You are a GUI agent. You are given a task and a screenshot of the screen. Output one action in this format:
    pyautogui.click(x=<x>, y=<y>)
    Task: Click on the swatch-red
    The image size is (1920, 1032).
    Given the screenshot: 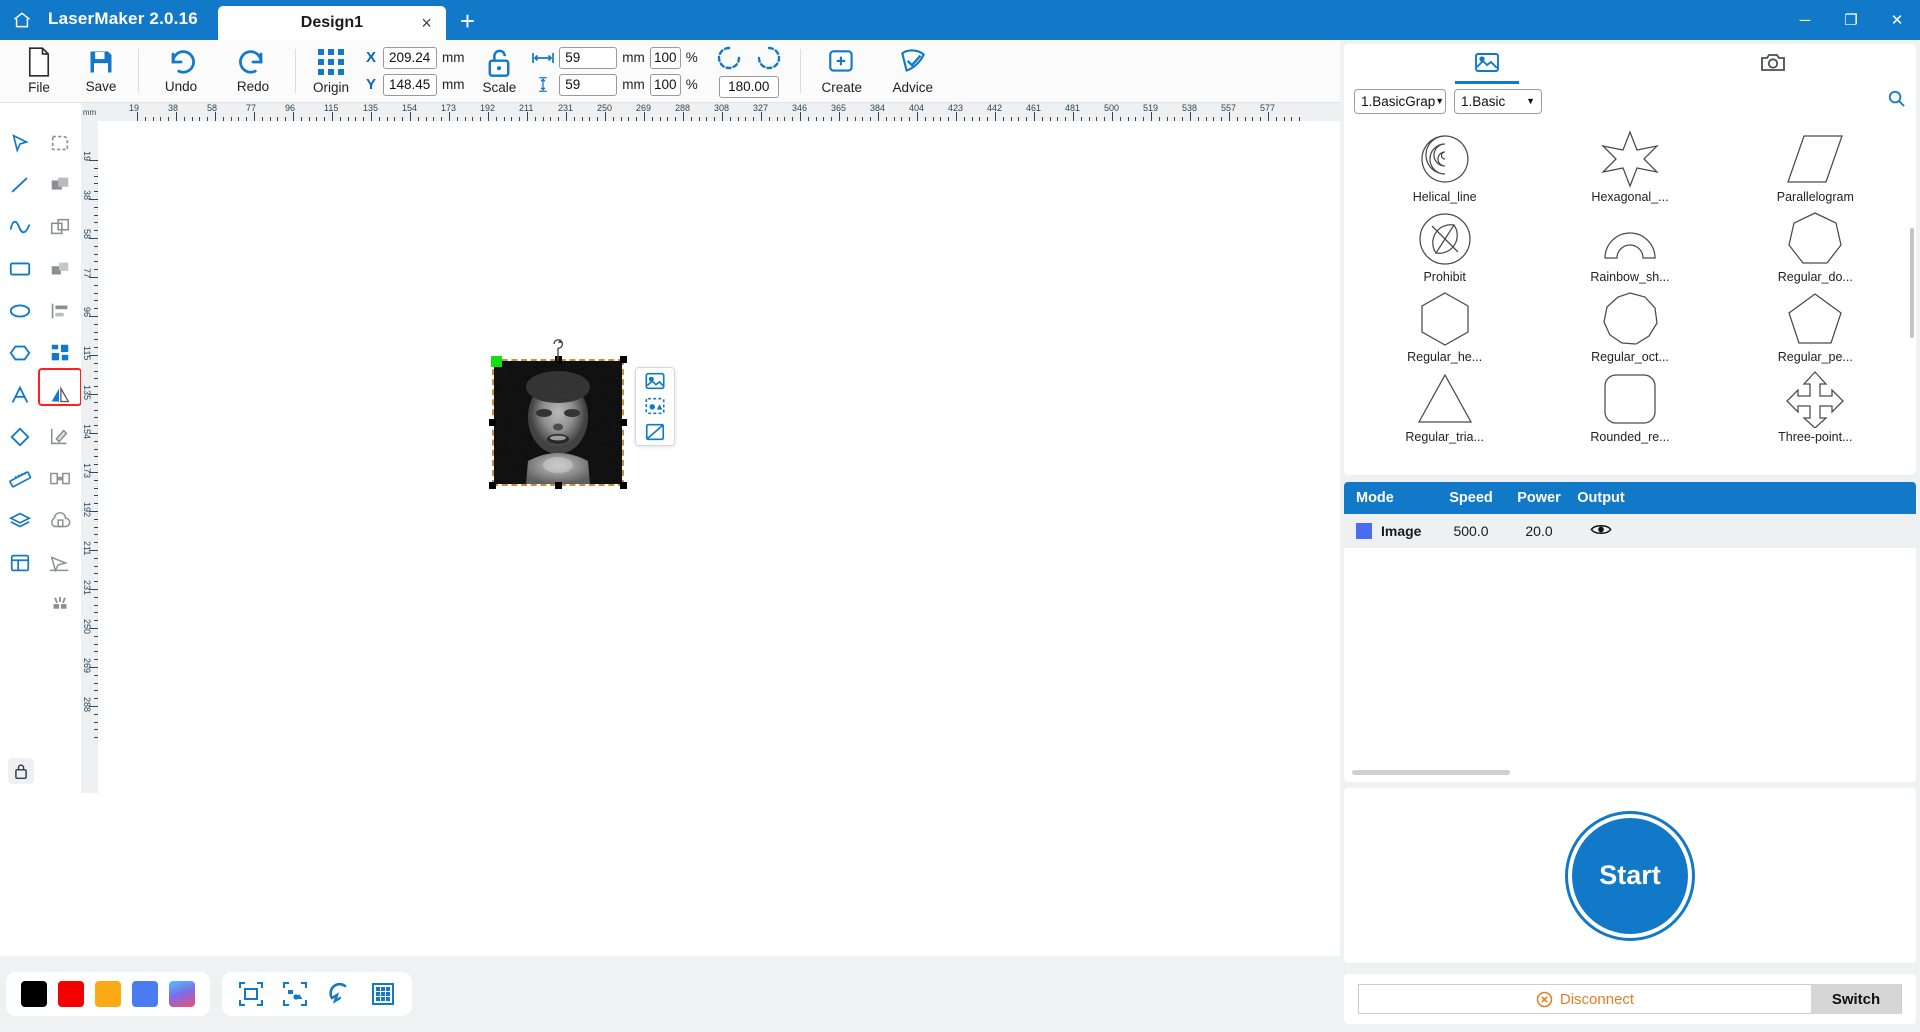 What is the action you would take?
    pyautogui.click(x=71, y=994)
    